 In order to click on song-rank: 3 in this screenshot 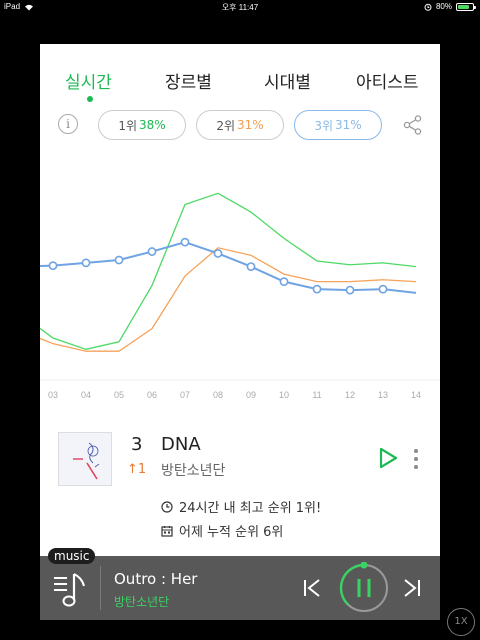, I will do `click(137, 444)`.